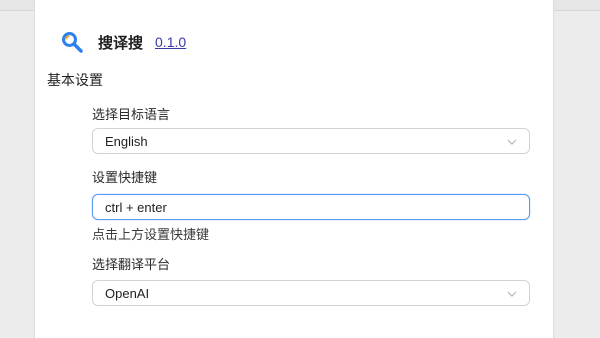 The height and width of the screenshot is (338, 600). Describe the element at coordinates (72, 42) in the screenshot. I see `magnifier-logo-icon` at that location.